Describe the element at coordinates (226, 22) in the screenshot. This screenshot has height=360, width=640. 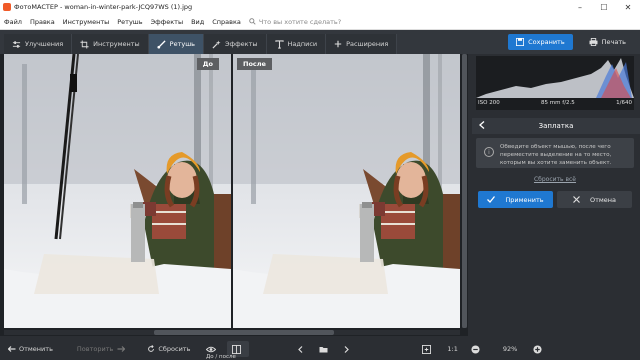
I see `menu-help: Справка` at that location.